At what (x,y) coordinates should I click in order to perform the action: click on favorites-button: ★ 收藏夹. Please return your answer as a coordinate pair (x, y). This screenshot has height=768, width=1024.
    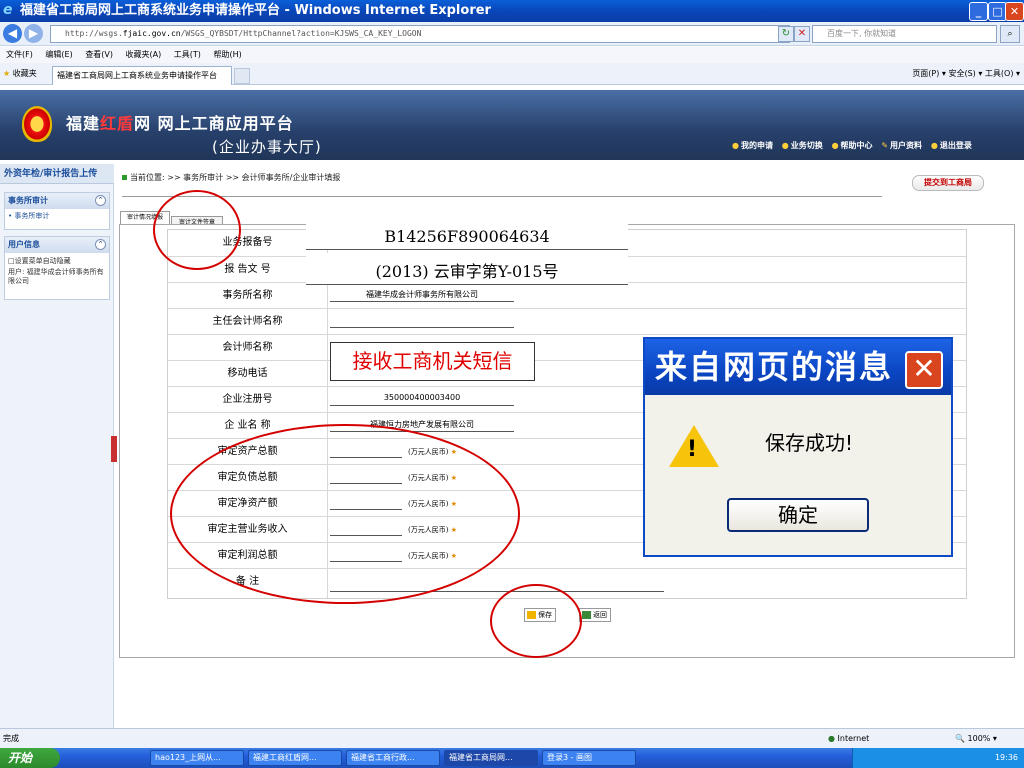
    Looking at the image, I should click on (20, 74).